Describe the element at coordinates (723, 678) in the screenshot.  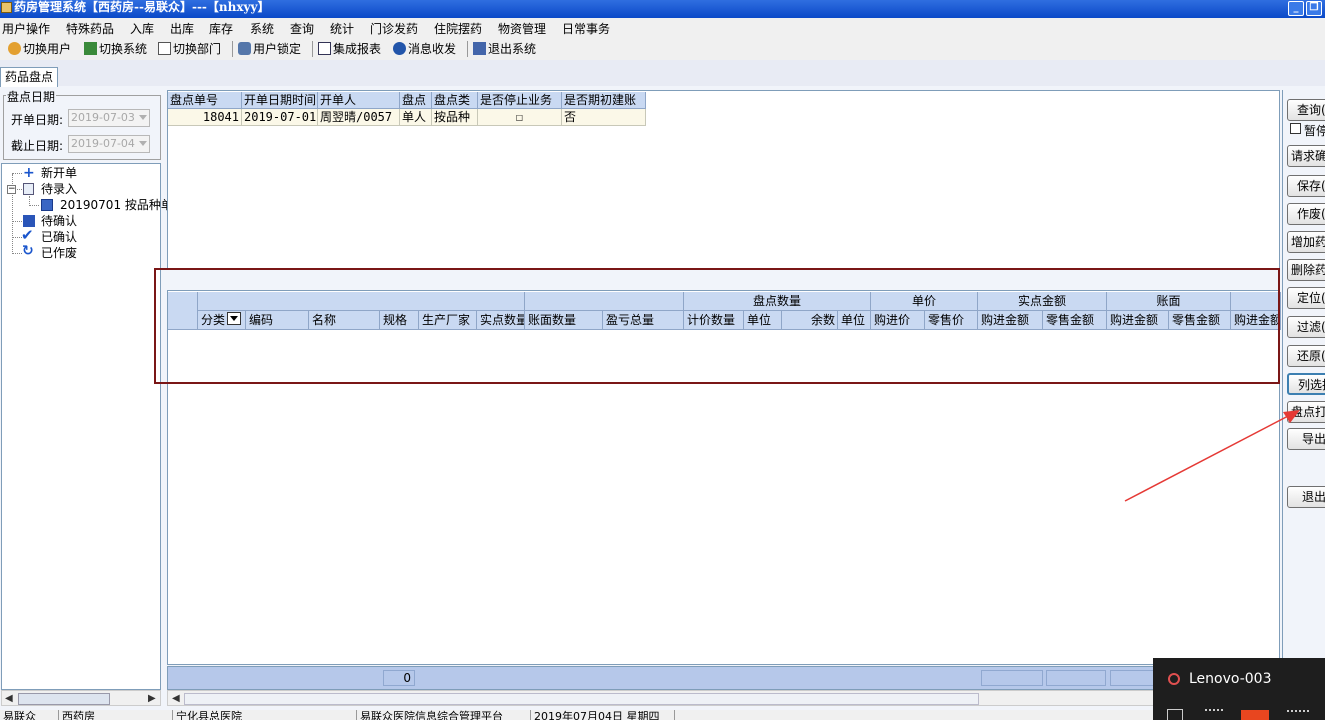
I see `summary-row: 0` at that location.